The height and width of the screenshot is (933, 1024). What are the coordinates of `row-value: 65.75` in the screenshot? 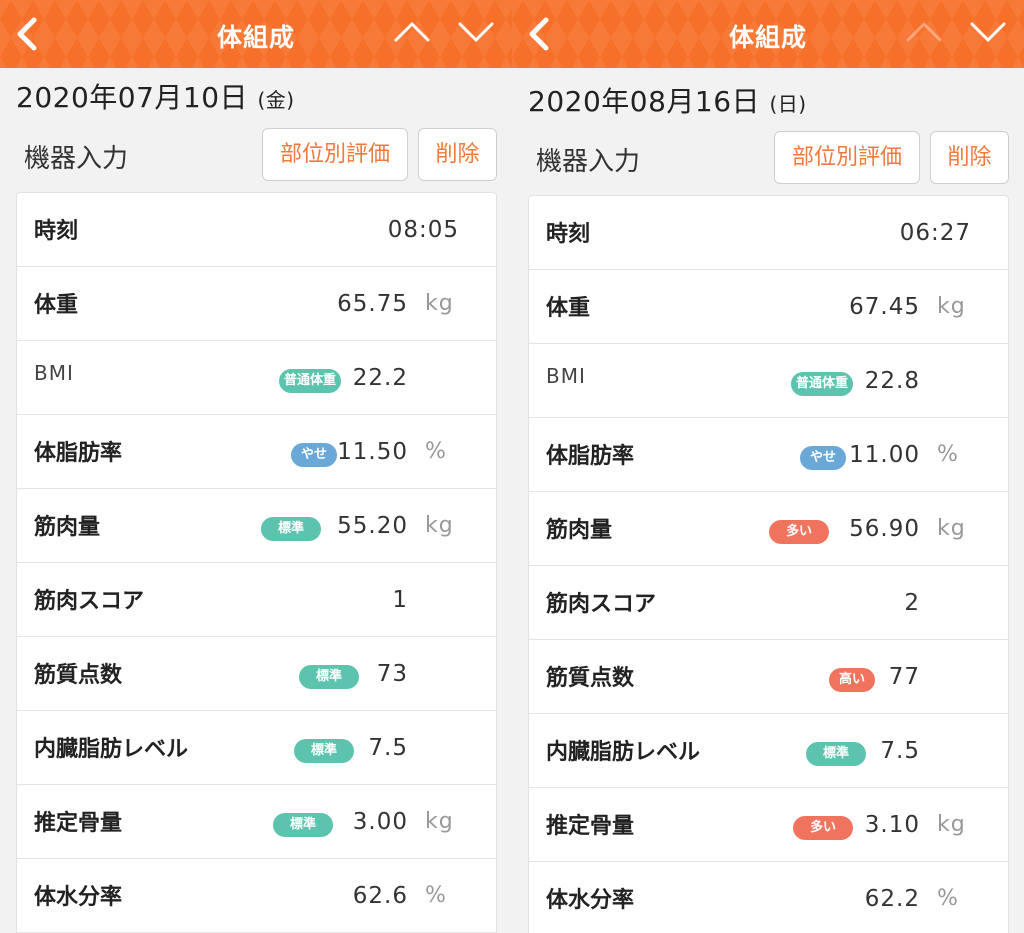 It's located at (372, 304).